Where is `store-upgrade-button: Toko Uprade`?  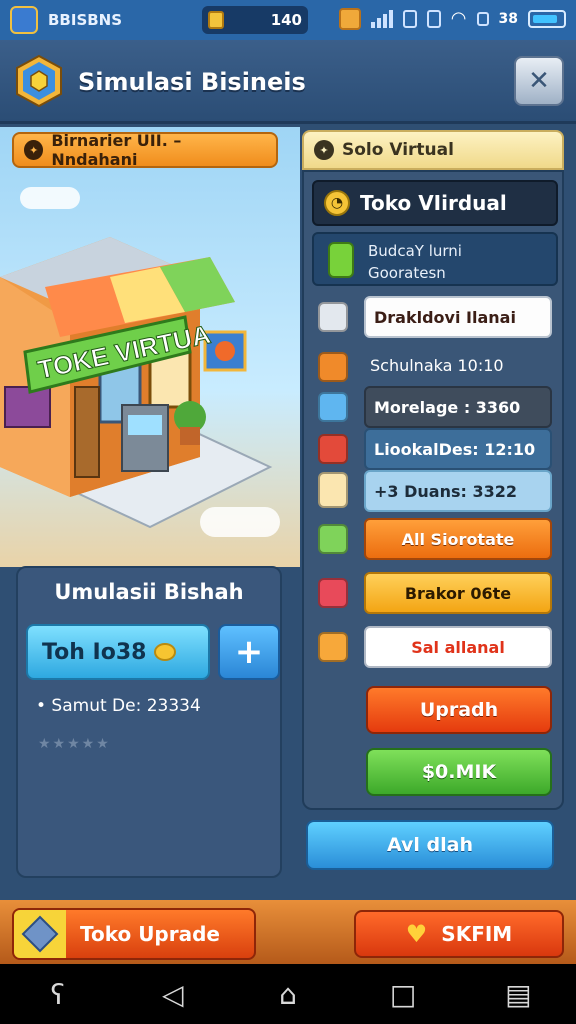
store-upgrade-button: Toko Uprade is located at coordinates (134, 934).